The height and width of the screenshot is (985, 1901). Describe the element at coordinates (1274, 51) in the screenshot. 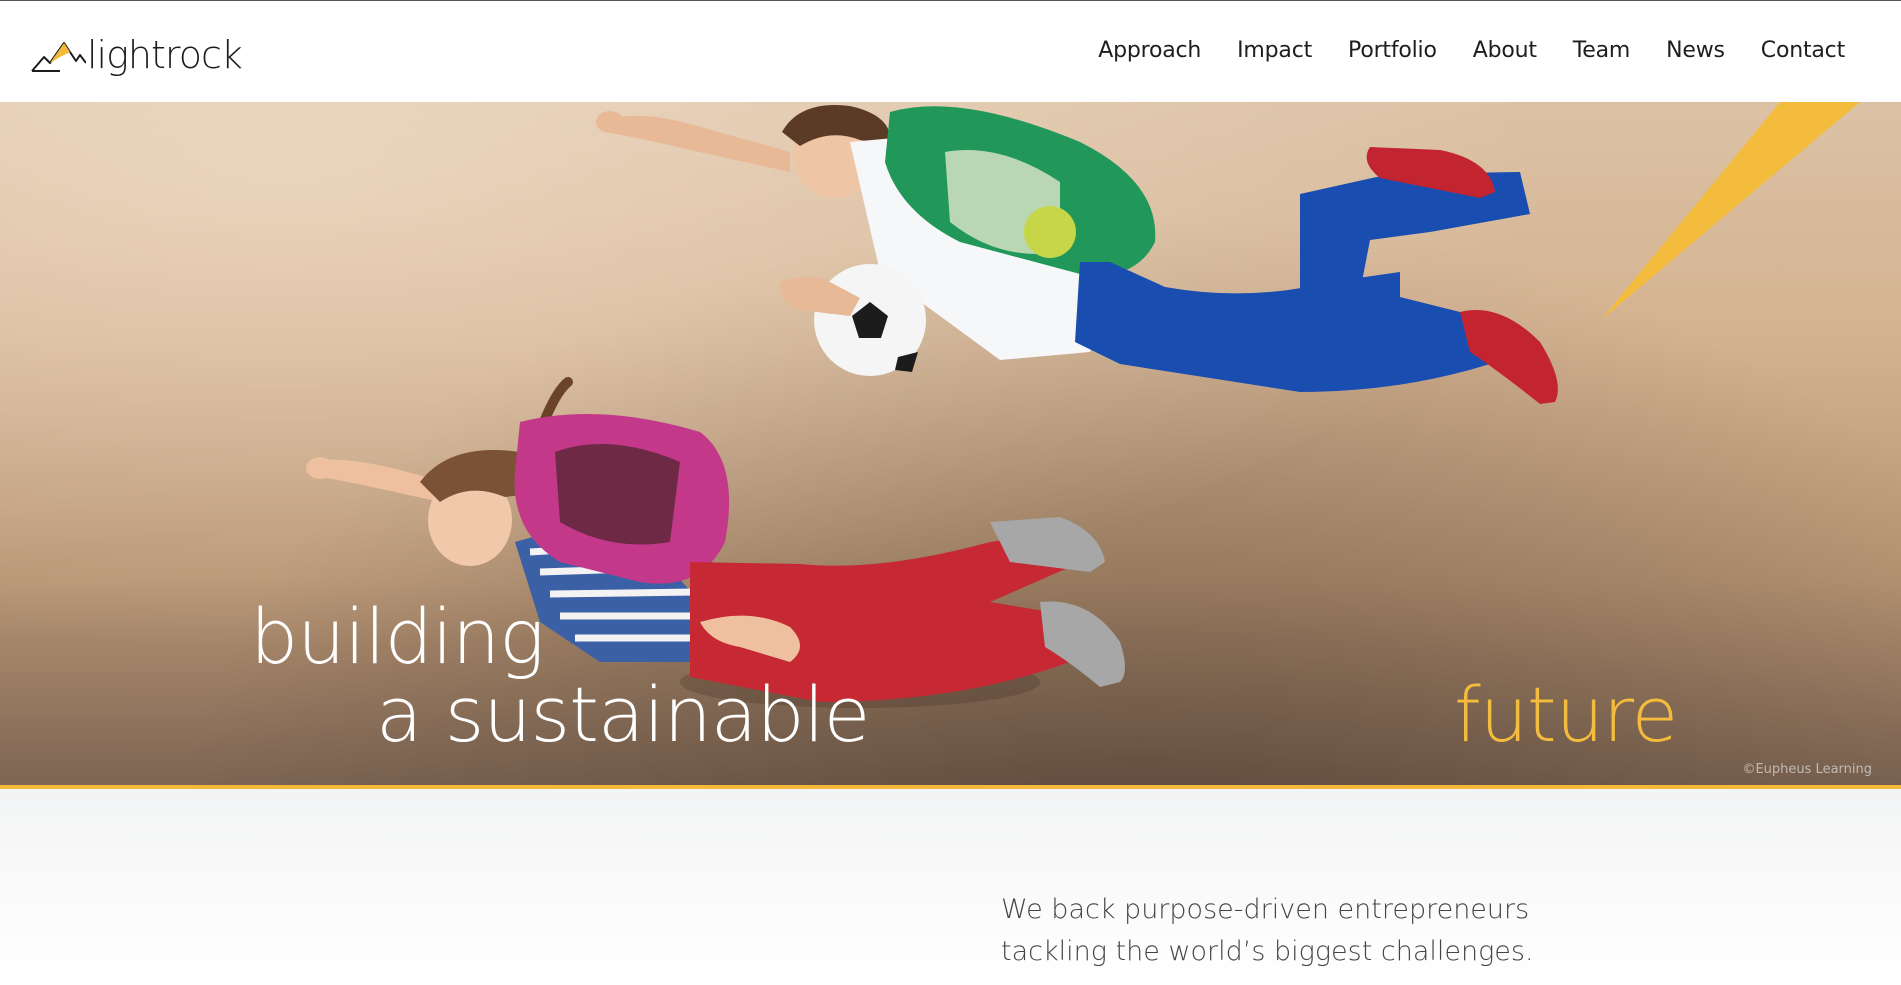

I see `nav-item-impact: Impact` at that location.